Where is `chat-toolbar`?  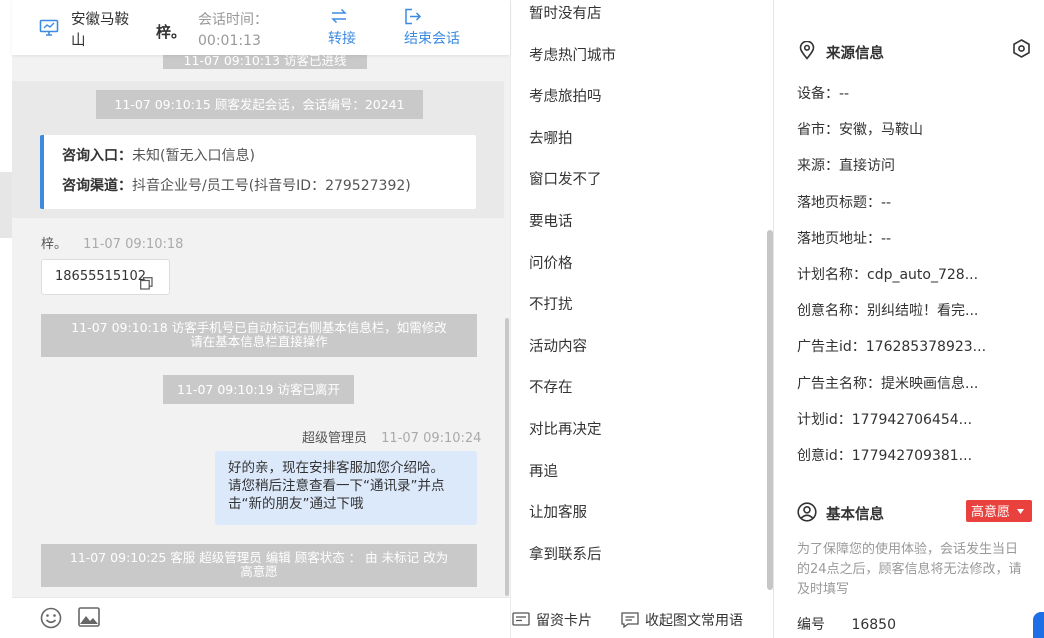
chat-toolbar is located at coordinates (261, 617).